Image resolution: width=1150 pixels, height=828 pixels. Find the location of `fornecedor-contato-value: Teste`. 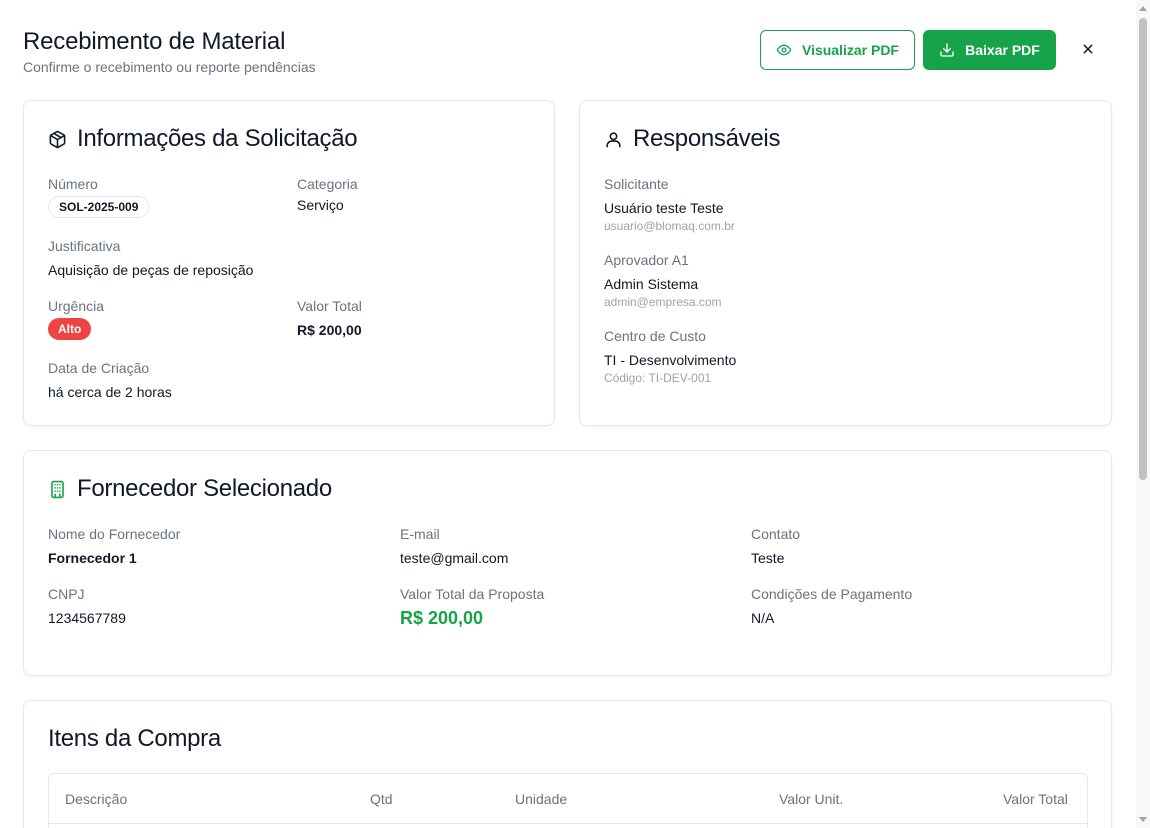

fornecedor-contato-value: Teste is located at coordinates (768, 558).